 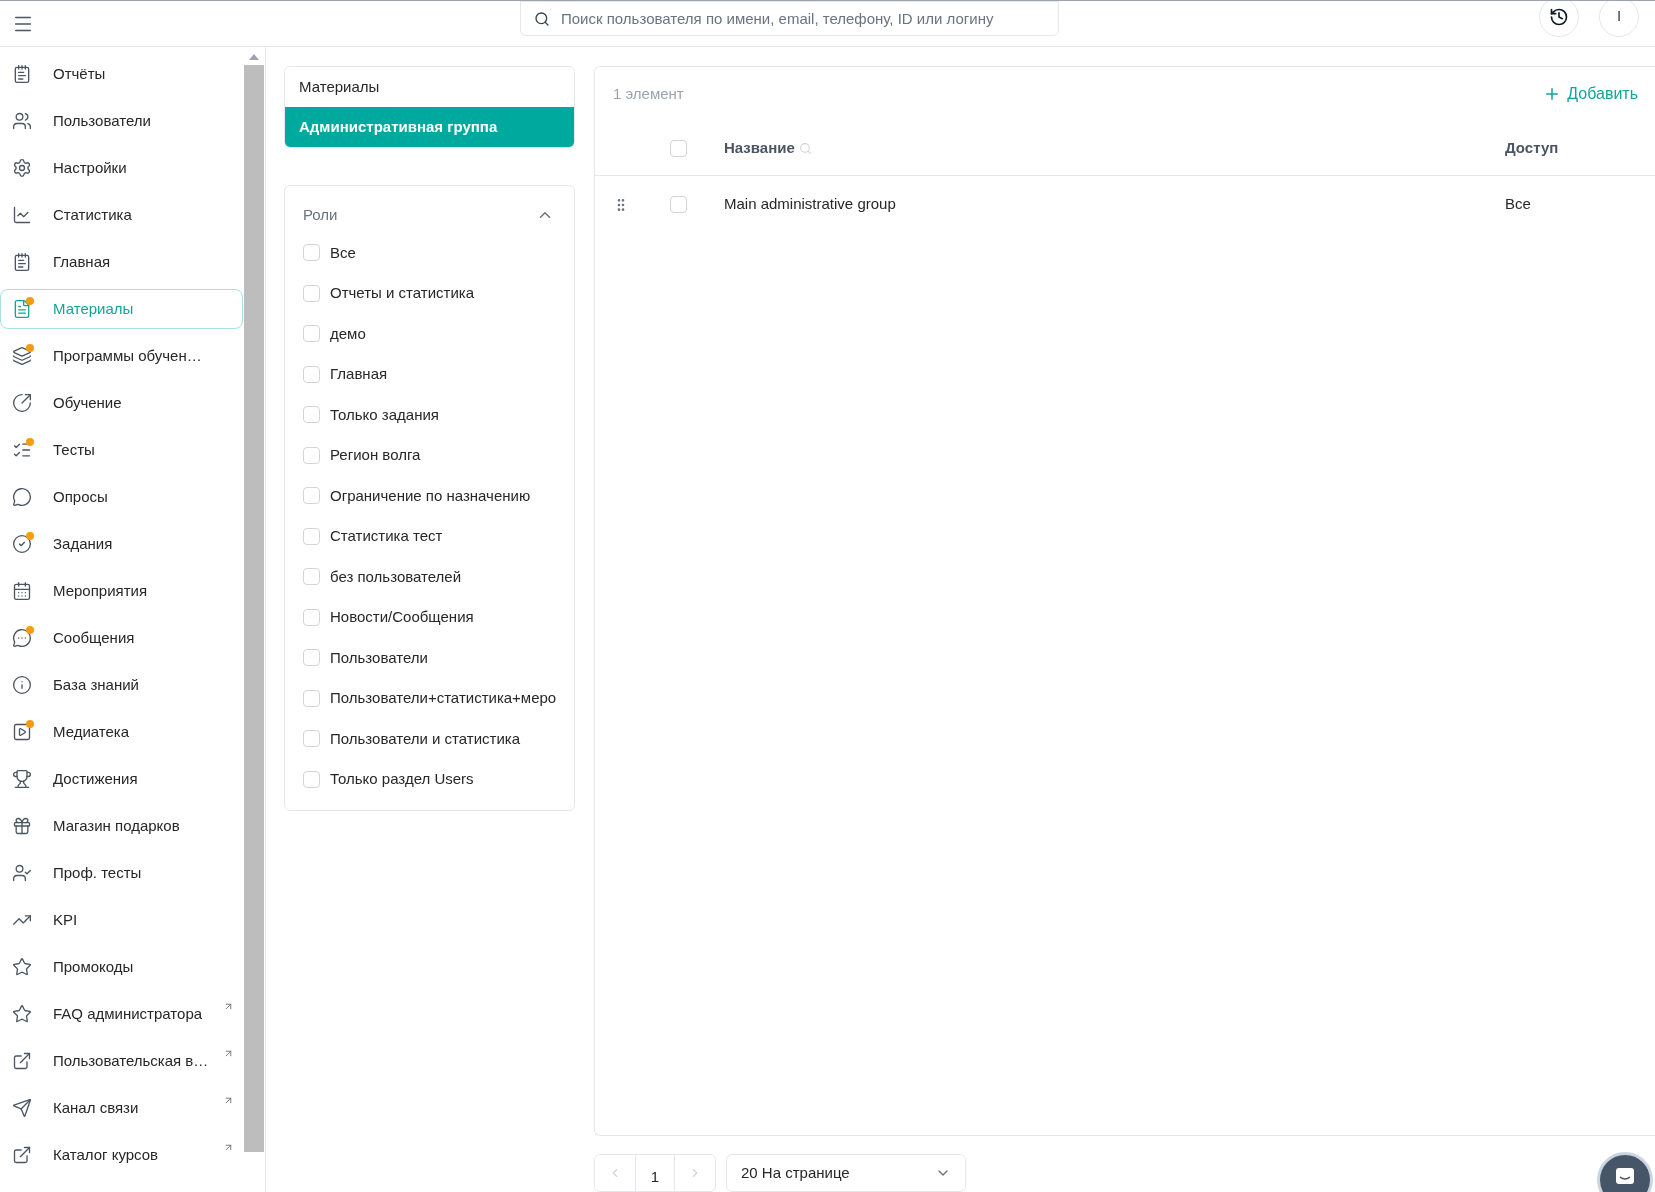 What do you see at coordinates (21, 497) in the screenshot?
I see `speech-bubble-icon` at bounding box center [21, 497].